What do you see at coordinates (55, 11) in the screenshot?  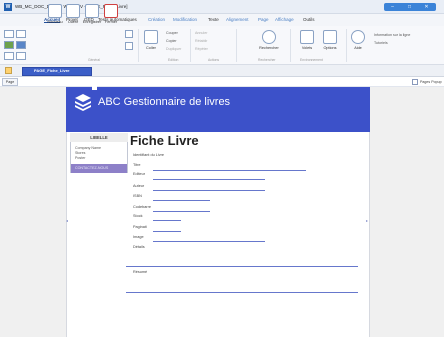 I see `new-icon` at bounding box center [55, 11].